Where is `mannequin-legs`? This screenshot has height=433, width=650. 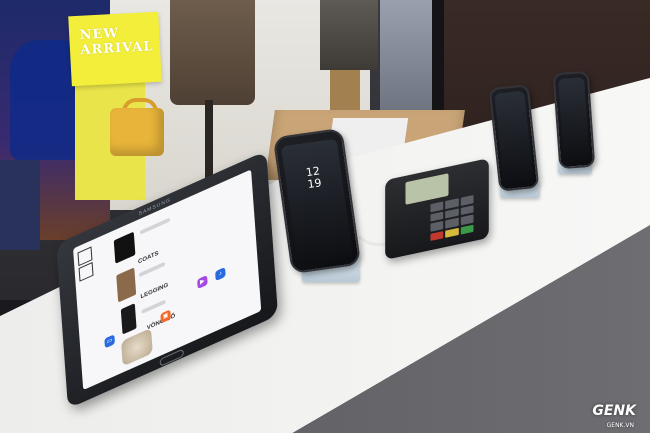 mannequin-legs is located at coordinates (20, 205).